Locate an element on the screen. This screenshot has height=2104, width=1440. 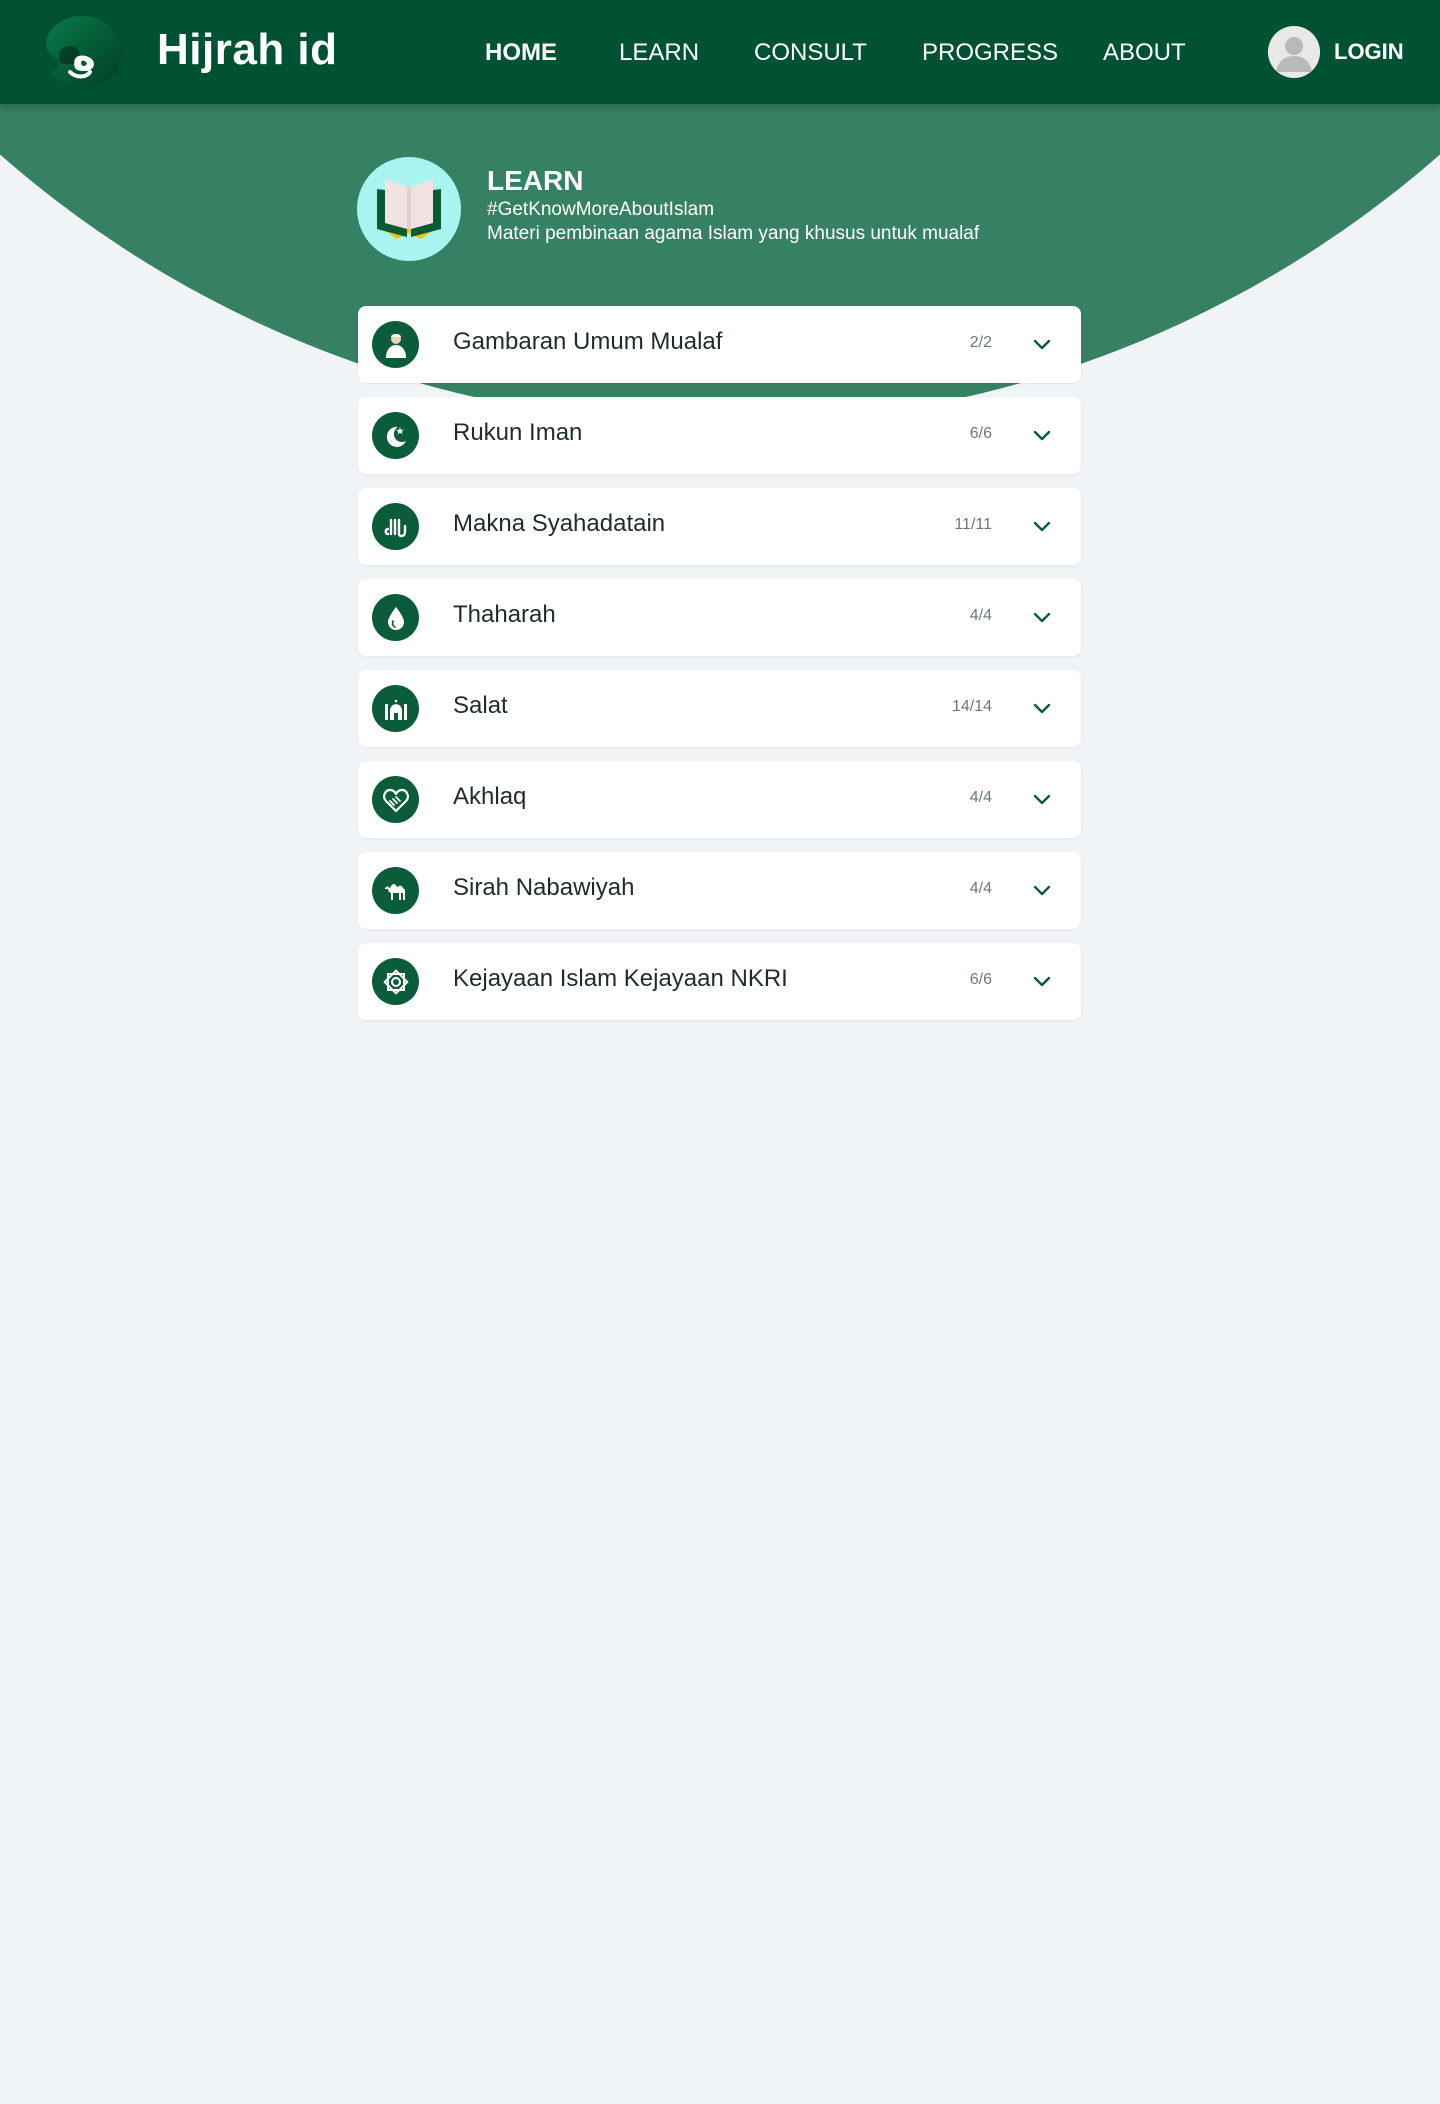
learn-hashtag: #GetKnowMoreAboutIslam is located at coordinates (601, 209).